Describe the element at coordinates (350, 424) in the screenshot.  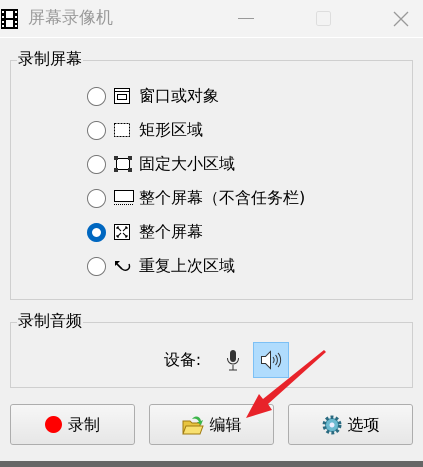
I see `options-button: 选项` at that location.